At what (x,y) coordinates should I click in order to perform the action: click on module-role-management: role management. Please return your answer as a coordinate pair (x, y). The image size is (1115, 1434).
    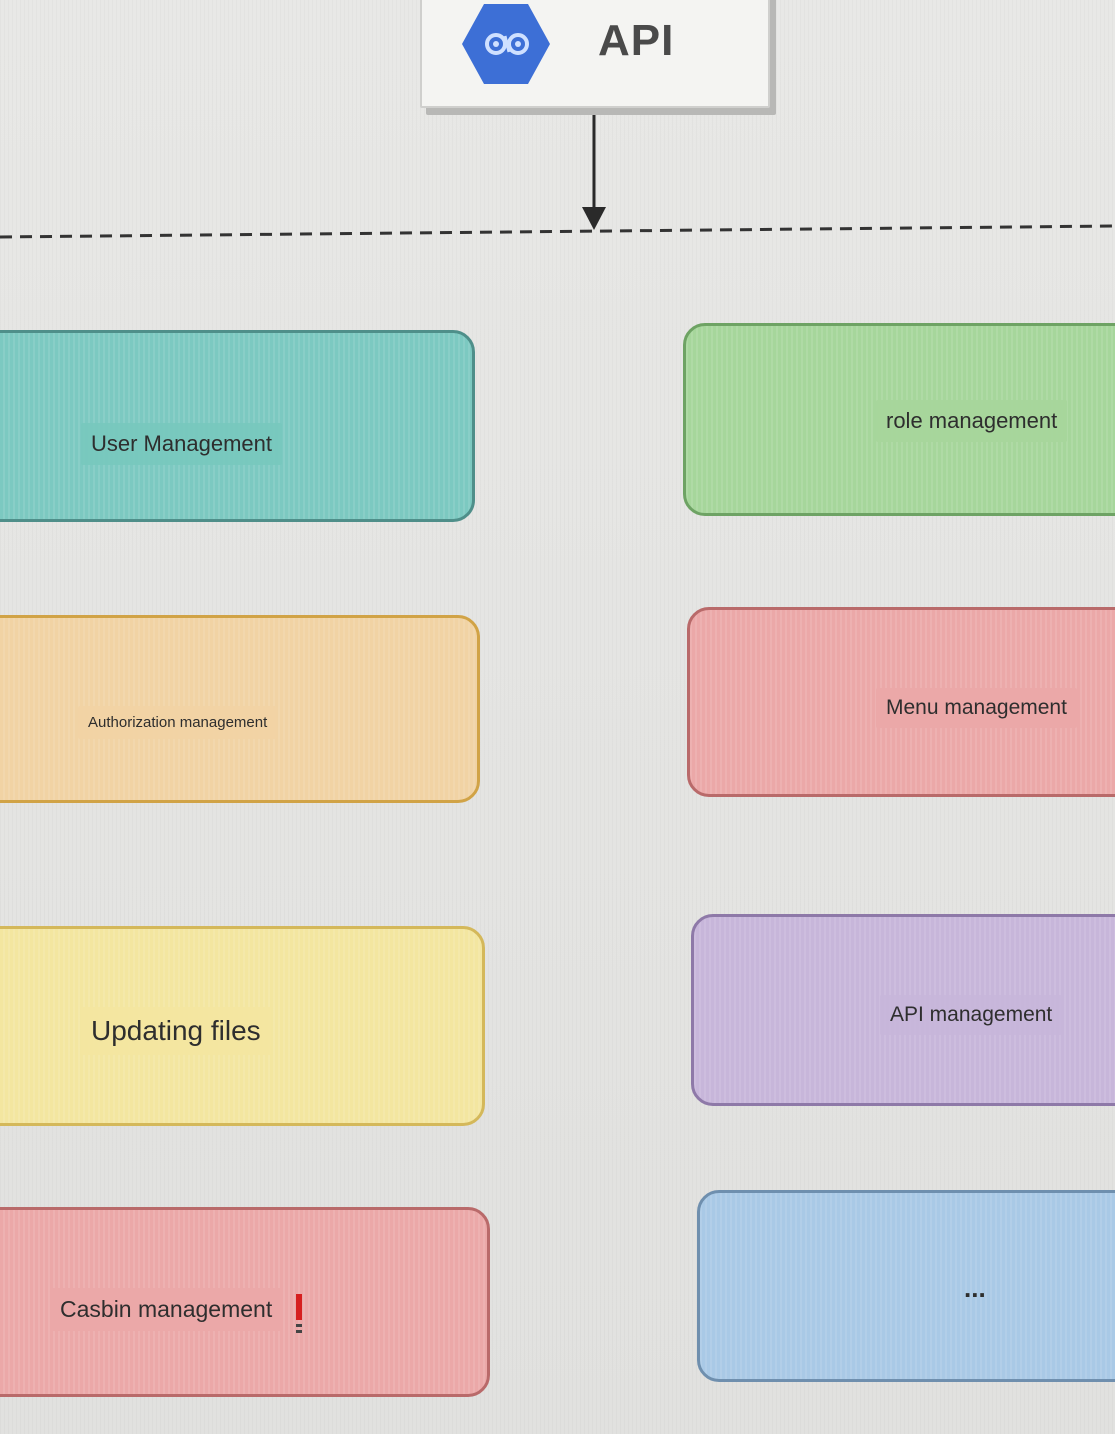
    Looking at the image, I should click on (899, 419).